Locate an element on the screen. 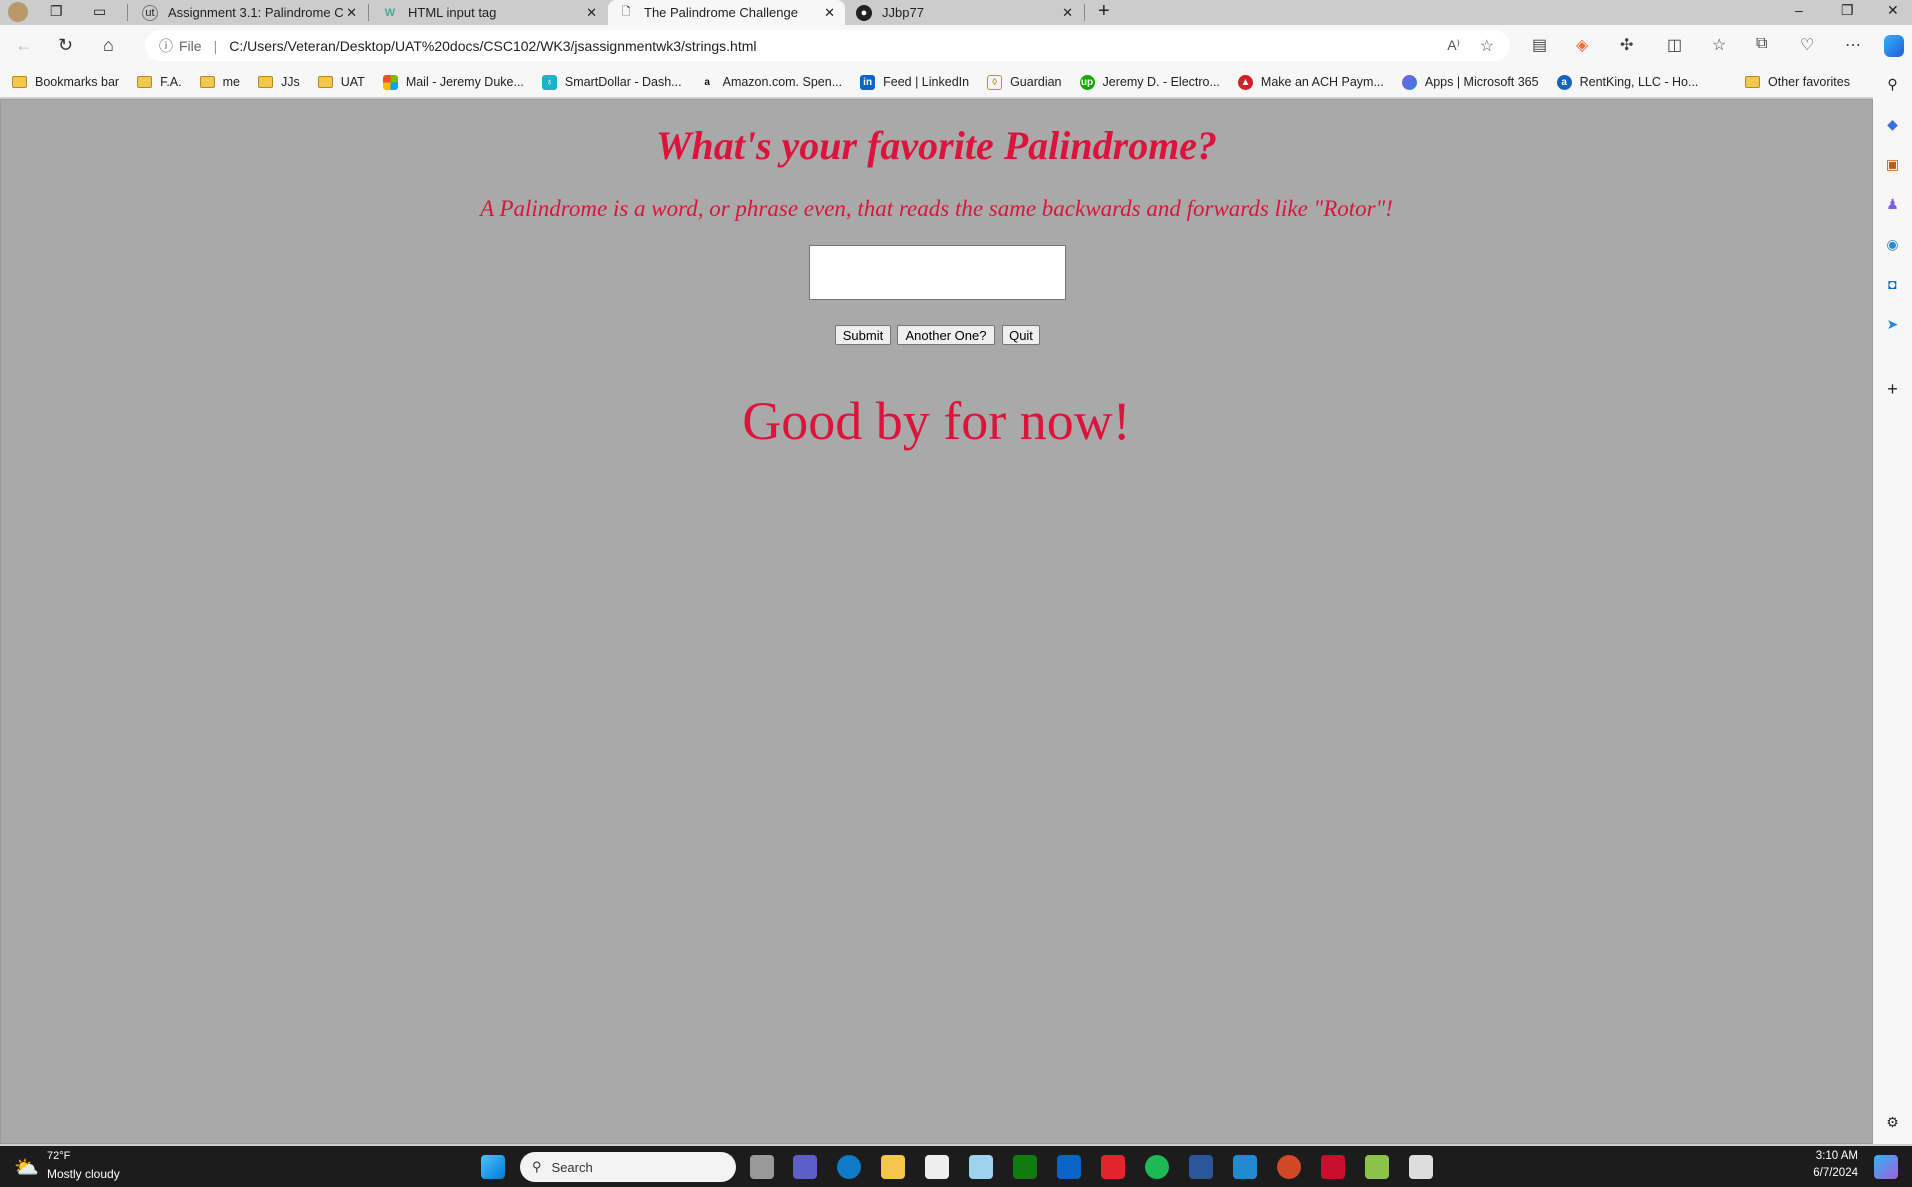 This screenshot has width=1912, height=1187. bookmark-linkedin: in Feed | LinkedIn is located at coordinates (914, 82).